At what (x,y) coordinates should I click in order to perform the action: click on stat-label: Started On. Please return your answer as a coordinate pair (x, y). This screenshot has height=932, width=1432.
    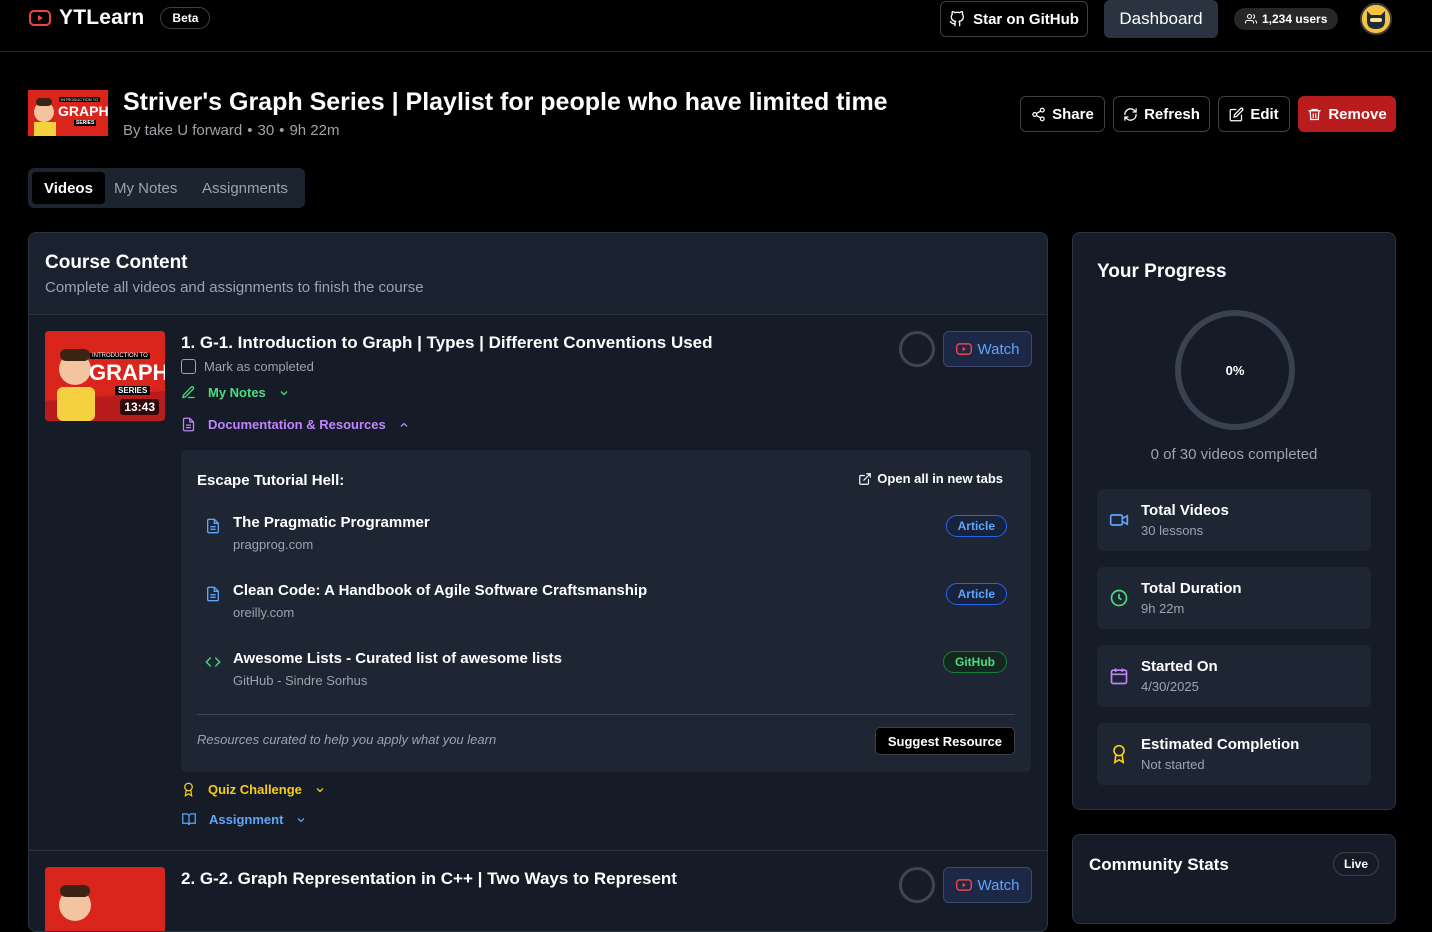
    Looking at the image, I should click on (1179, 666).